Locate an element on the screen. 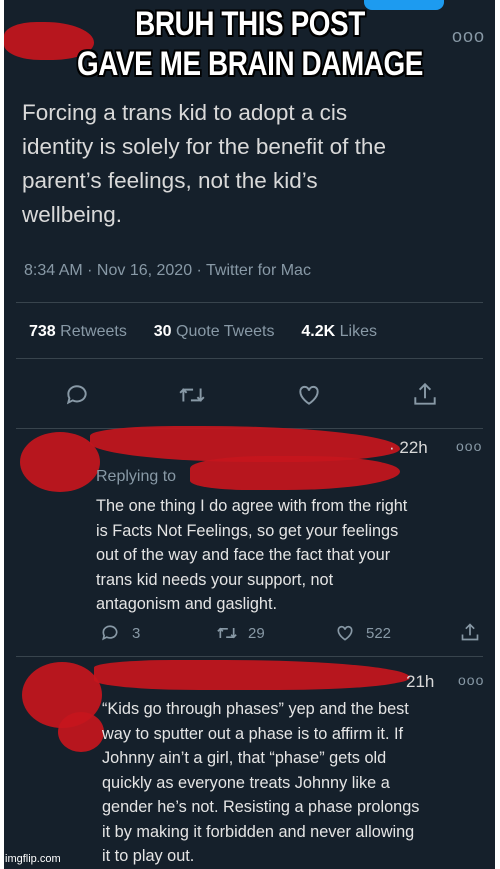 The image size is (500, 869). watermark: imgflip.com is located at coordinates (33, 859).